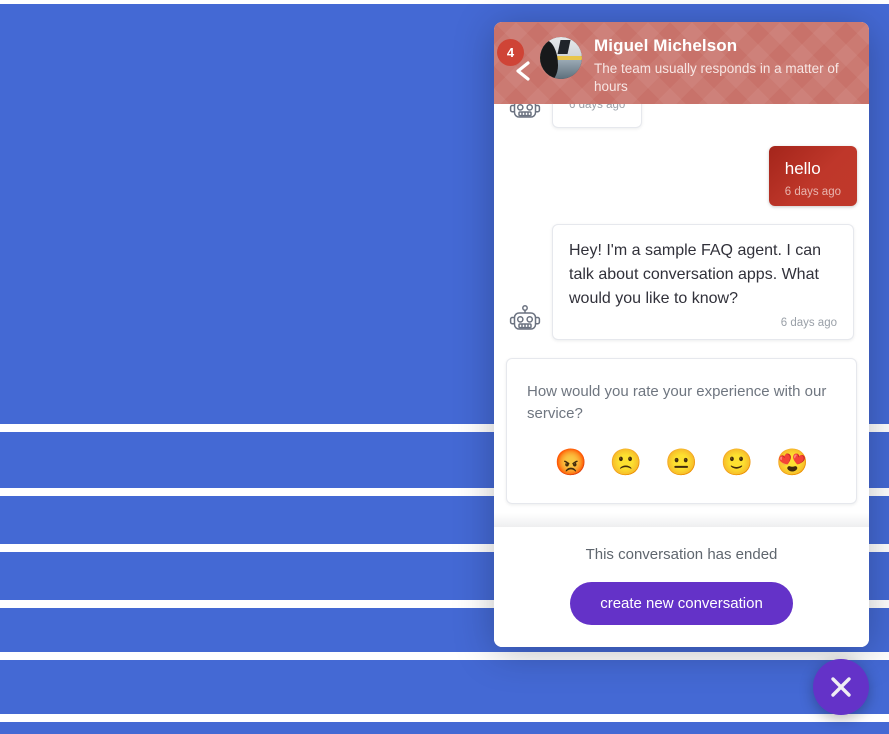 The width and height of the screenshot is (889, 734). I want to click on message-row: 6 days ago, so click(681, 116).